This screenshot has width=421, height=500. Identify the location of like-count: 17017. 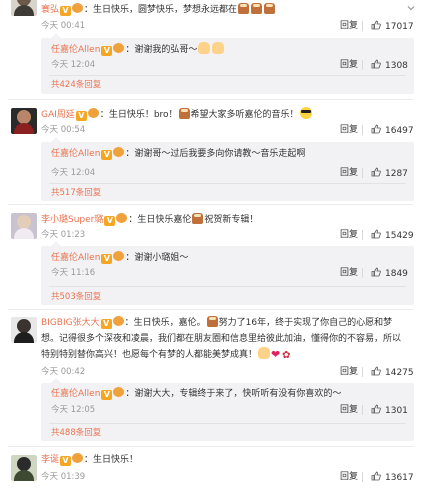
(399, 27).